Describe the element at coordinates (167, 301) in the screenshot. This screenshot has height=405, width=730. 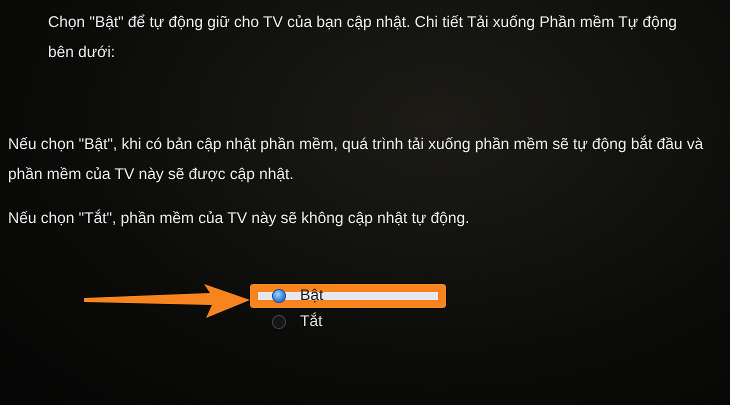
I see `arrow-icon` at that location.